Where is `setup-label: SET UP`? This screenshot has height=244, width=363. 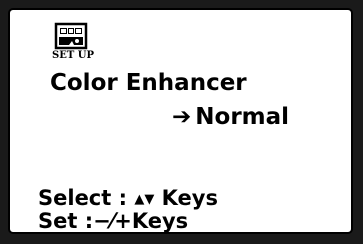
setup-label: SET UP is located at coordinates (73, 55).